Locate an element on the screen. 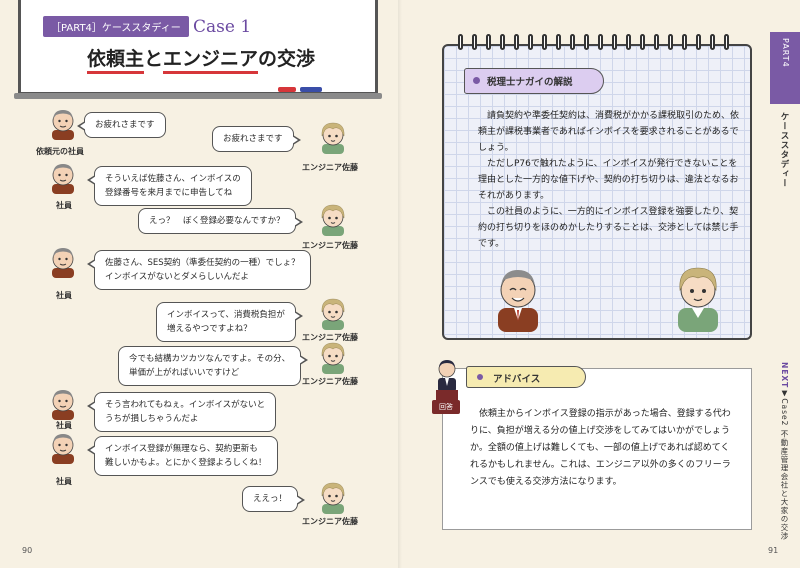  title-client: 依頼主 is located at coordinates (115, 61).